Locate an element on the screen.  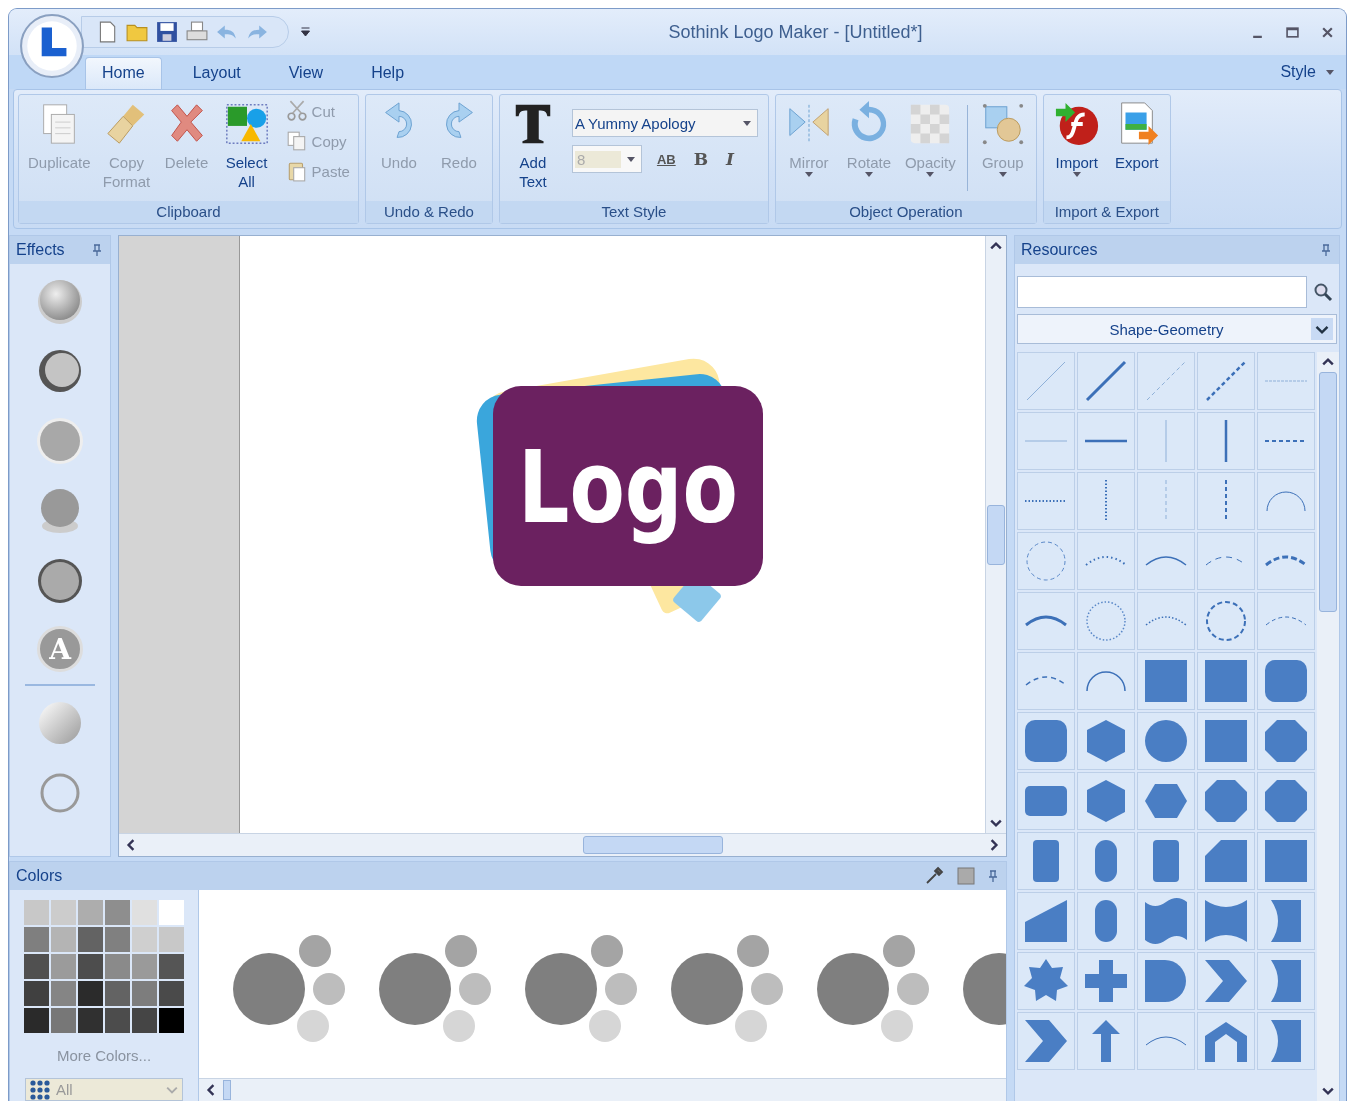
search-field is located at coordinates (1162, 292).